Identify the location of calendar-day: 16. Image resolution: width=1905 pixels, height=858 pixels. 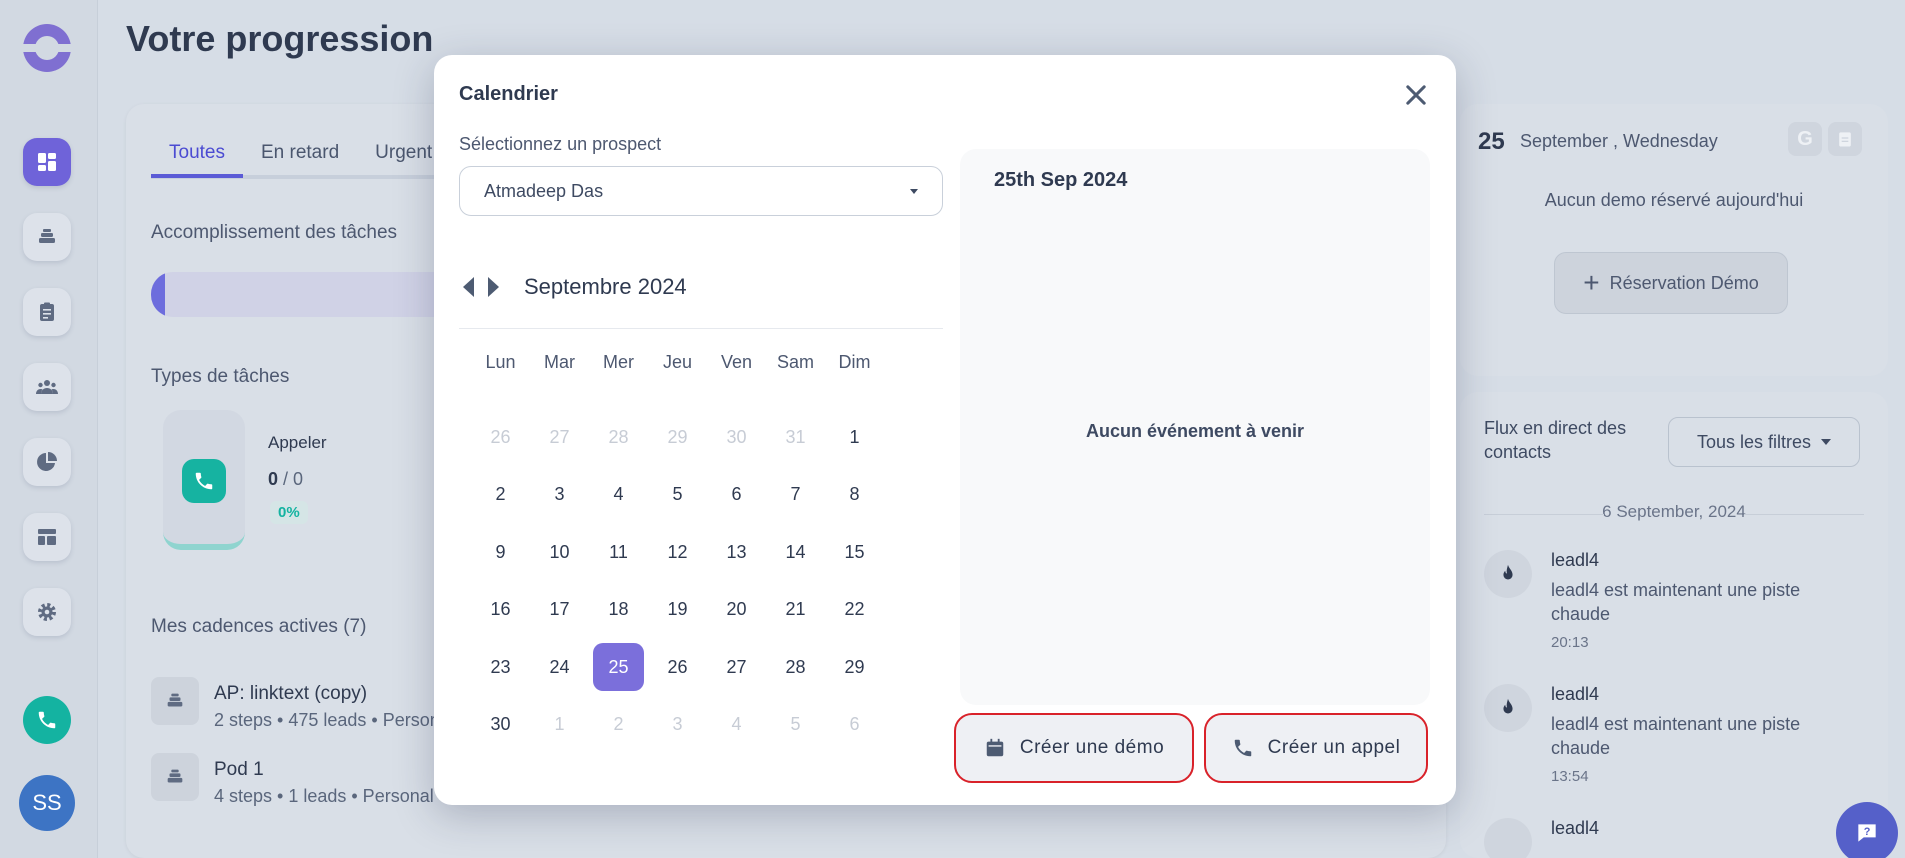
(500, 610).